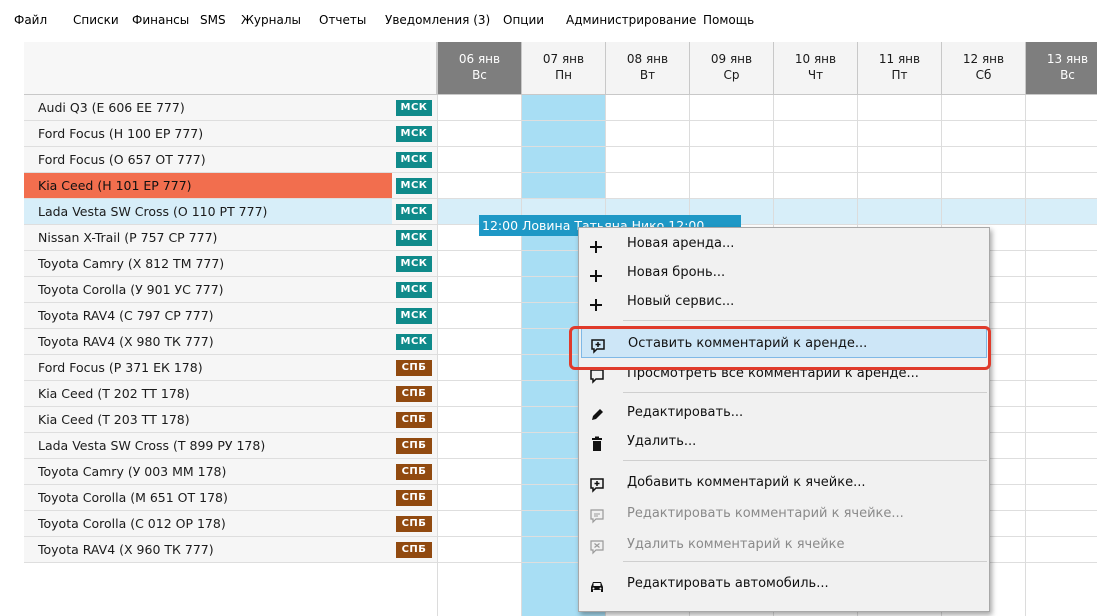 The image size is (1097, 616). What do you see at coordinates (731, 68) in the screenshot?
I see `day-header: 09 янв Ср` at bounding box center [731, 68].